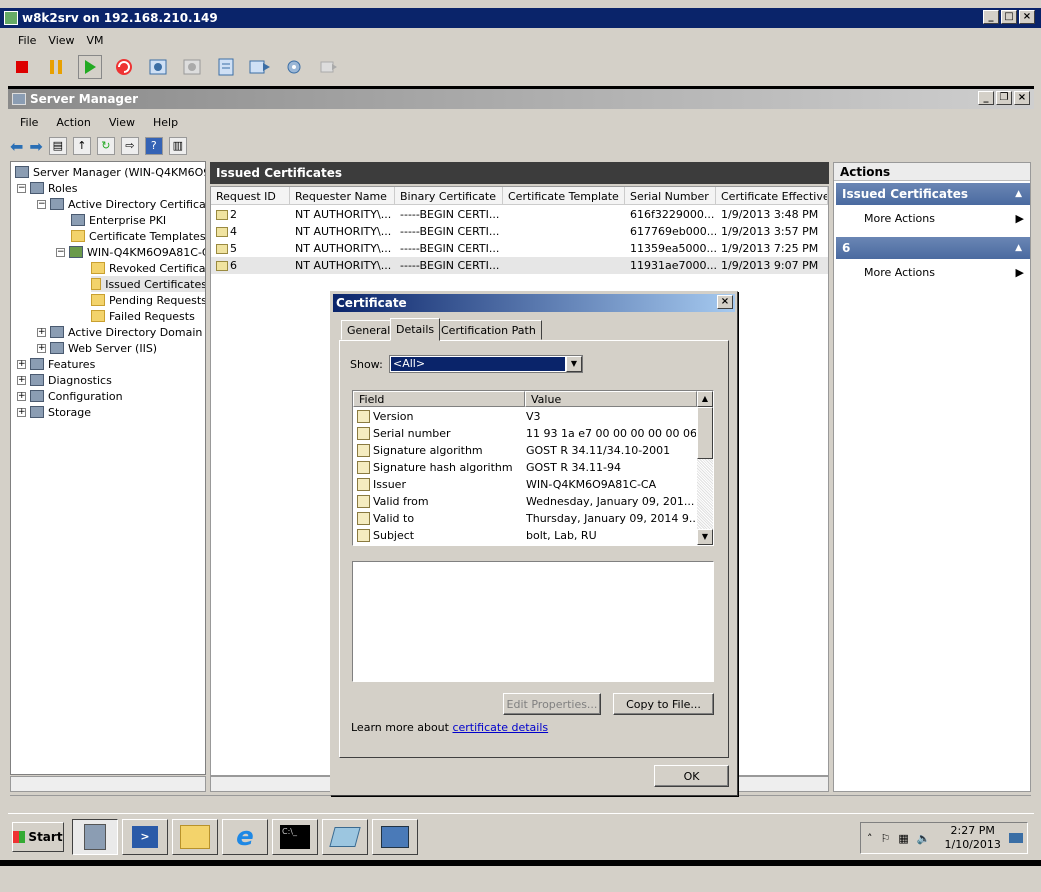  I want to click on tree-item-adcs: − Active Directory Certificate, so click(121, 204).